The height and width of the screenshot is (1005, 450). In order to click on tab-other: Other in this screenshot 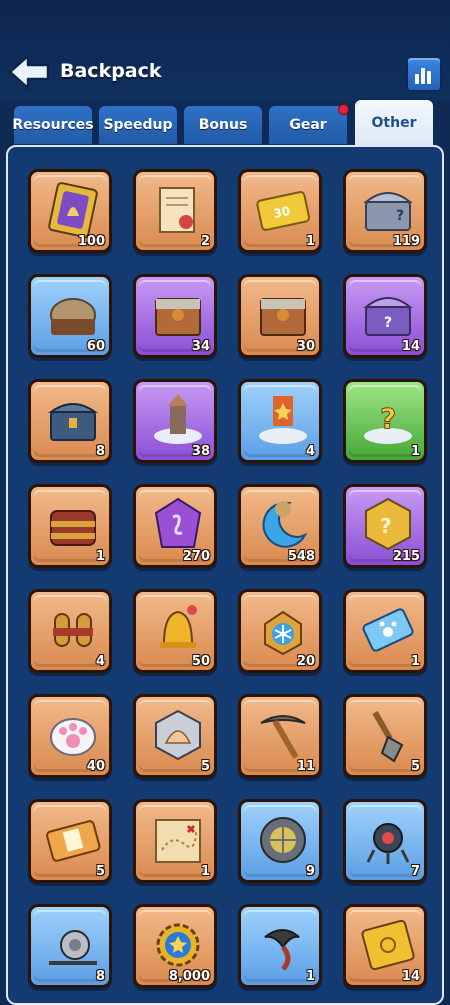, I will do `click(394, 122)`.